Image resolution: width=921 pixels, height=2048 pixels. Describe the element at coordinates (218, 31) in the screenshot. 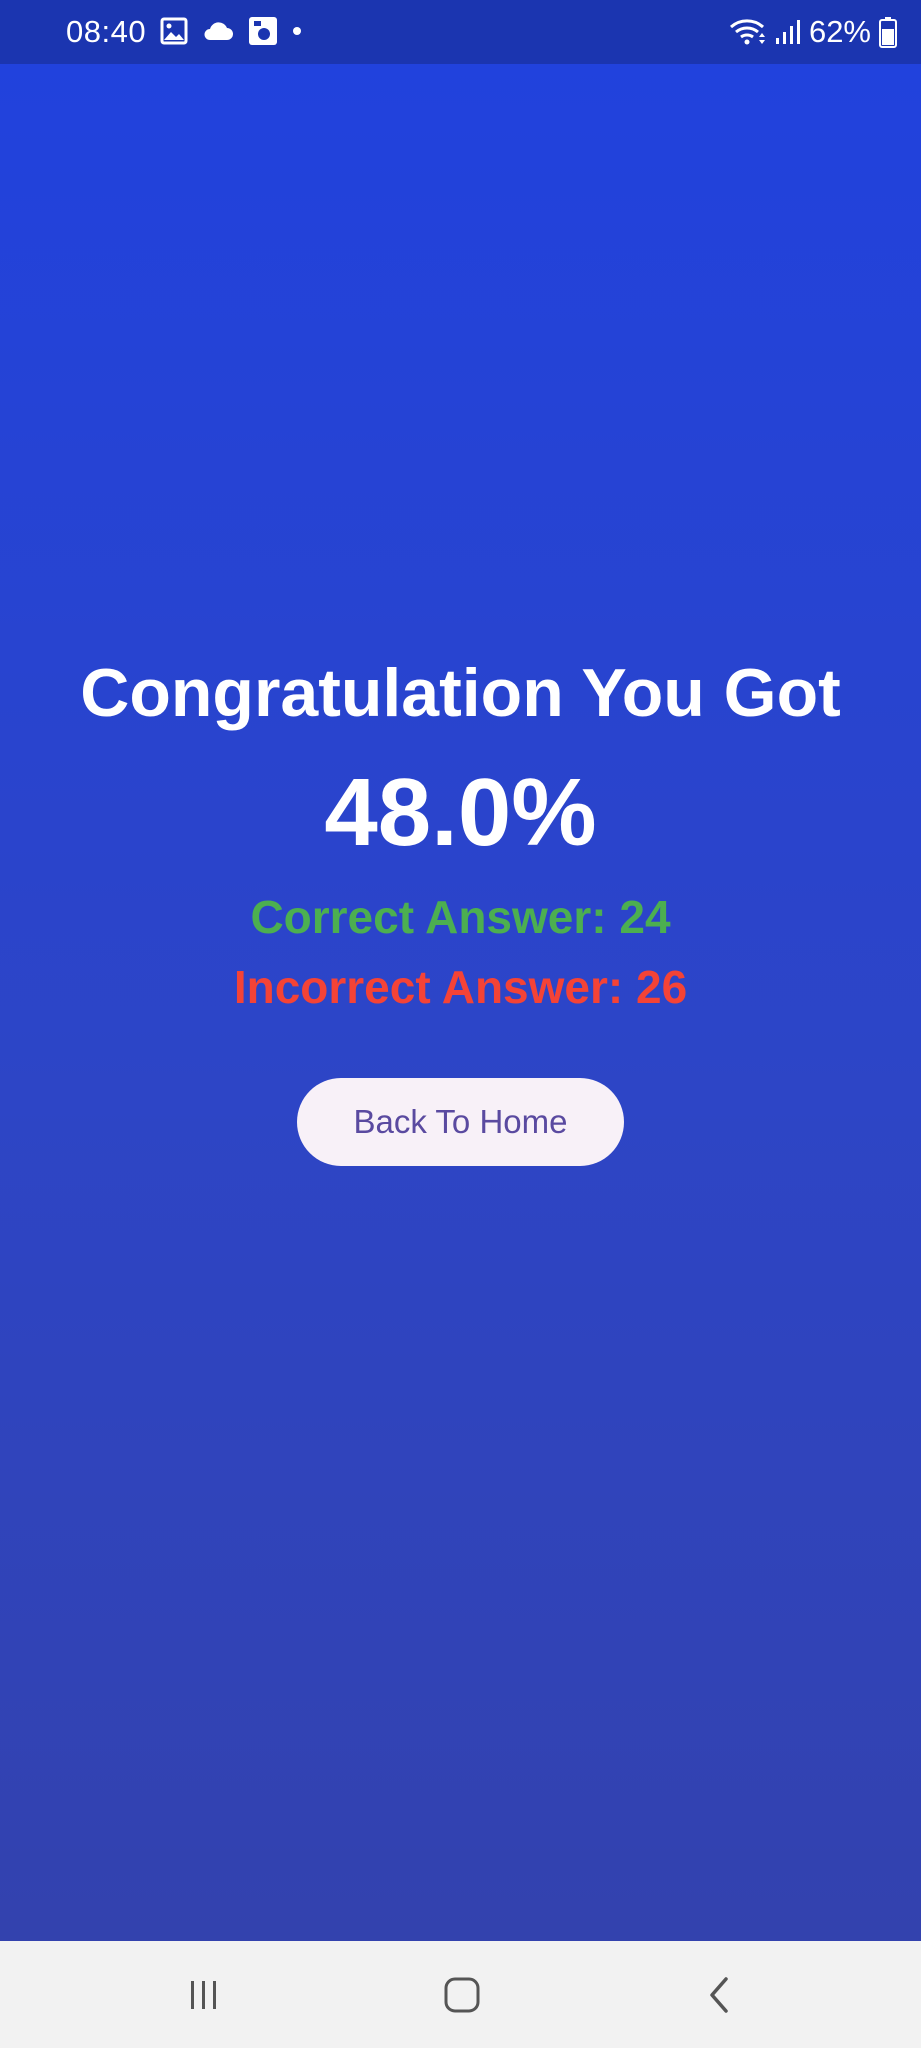

I see `cloud-icon` at that location.